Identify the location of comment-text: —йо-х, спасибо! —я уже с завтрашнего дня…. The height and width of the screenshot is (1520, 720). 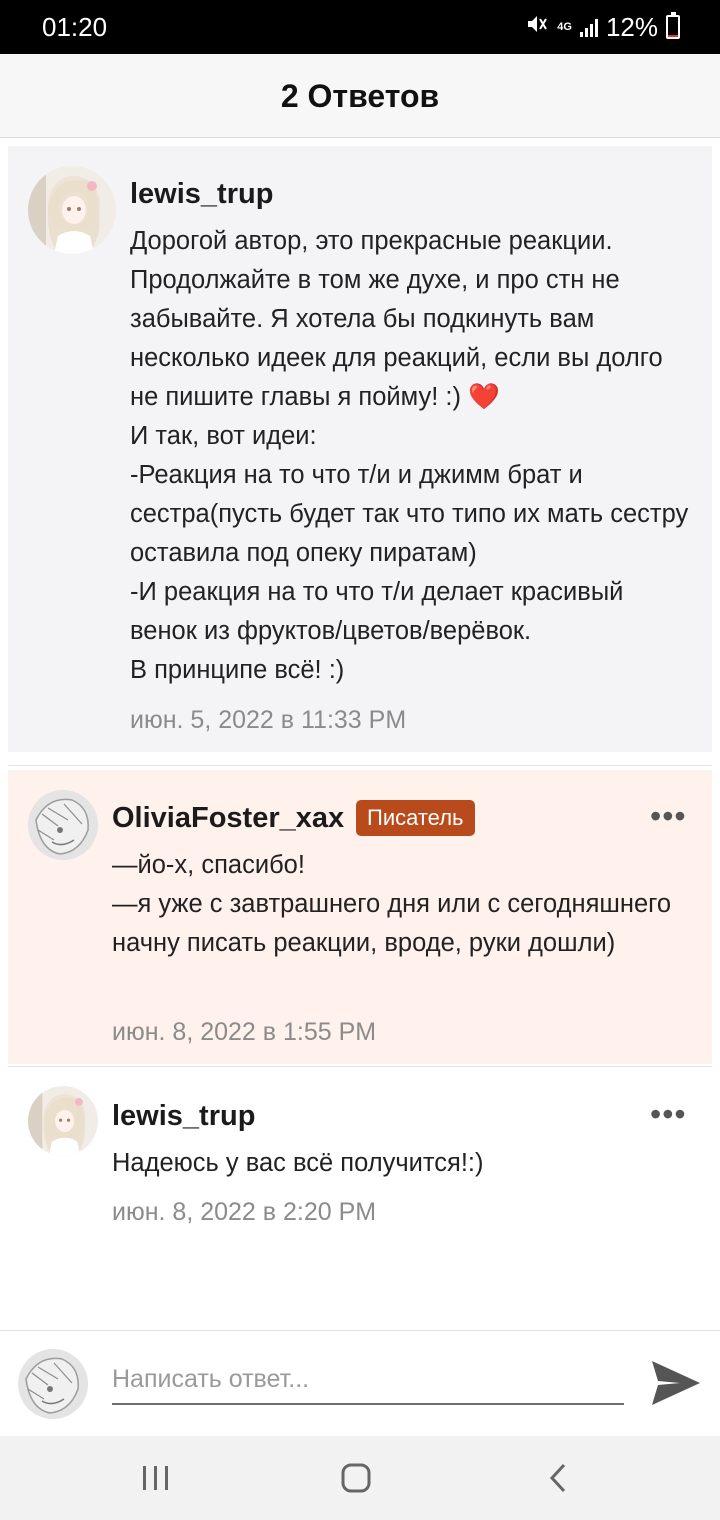
(392, 904).